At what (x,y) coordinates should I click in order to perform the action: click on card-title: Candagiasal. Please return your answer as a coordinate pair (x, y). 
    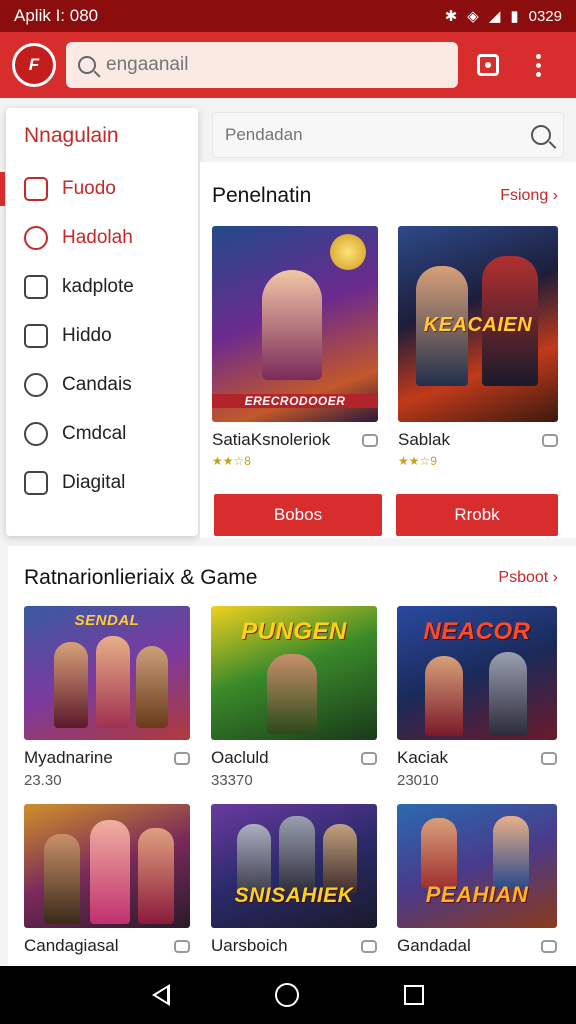
    Looking at the image, I should click on (71, 945).